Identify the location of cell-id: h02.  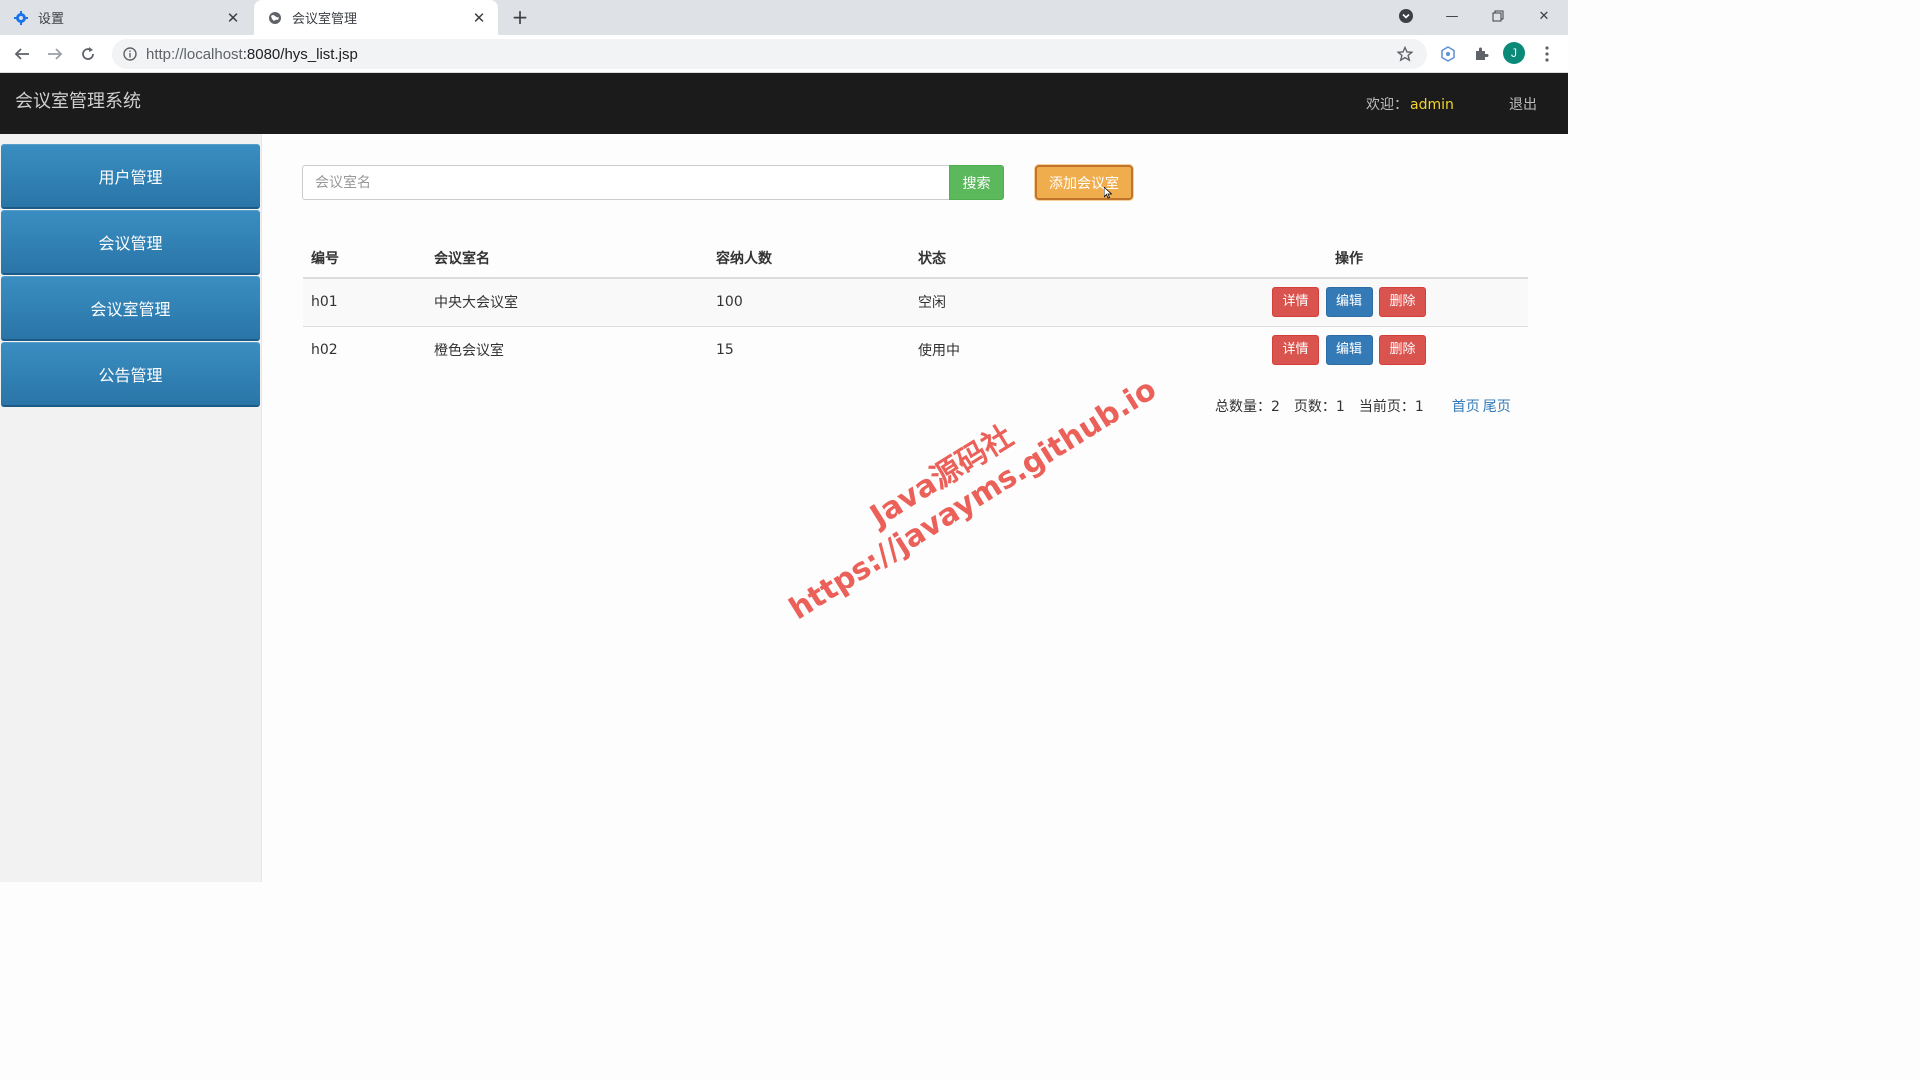
(364, 349).